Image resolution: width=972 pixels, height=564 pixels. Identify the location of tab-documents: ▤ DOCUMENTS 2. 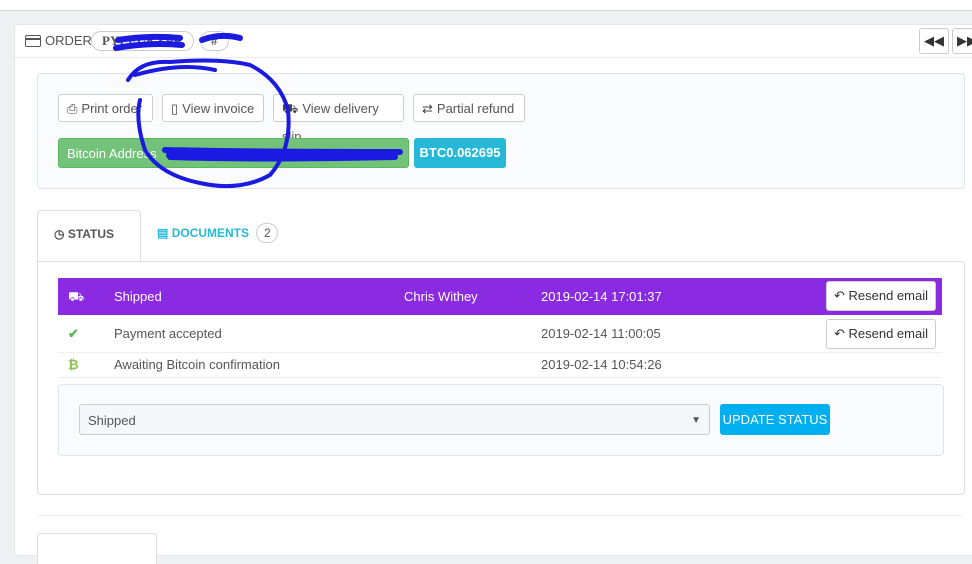
(218, 236).